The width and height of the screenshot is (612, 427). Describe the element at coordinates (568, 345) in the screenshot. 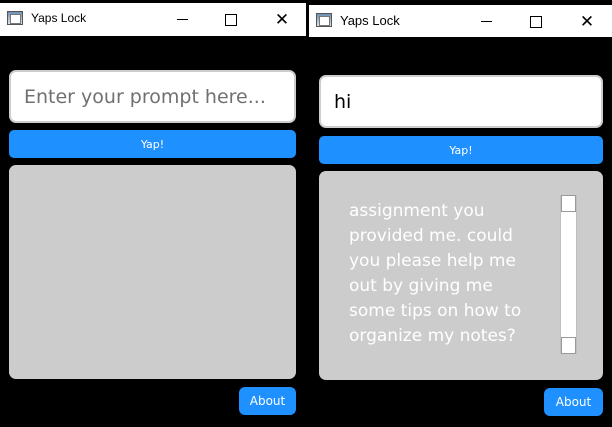

I see `scroll-down-button` at that location.